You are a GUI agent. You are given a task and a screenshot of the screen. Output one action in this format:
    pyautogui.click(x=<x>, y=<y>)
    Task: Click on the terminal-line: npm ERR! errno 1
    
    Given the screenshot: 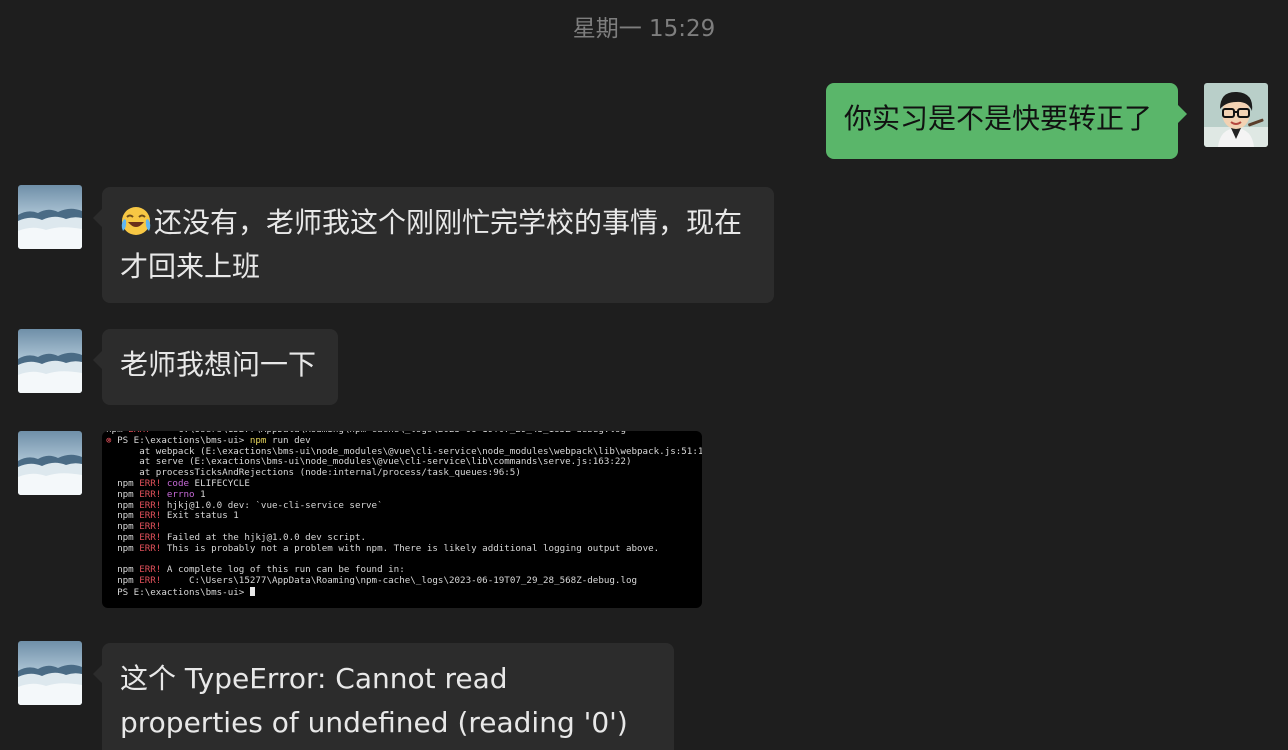 What is the action you would take?
    pyautogui.click(x=404, y=495)
    